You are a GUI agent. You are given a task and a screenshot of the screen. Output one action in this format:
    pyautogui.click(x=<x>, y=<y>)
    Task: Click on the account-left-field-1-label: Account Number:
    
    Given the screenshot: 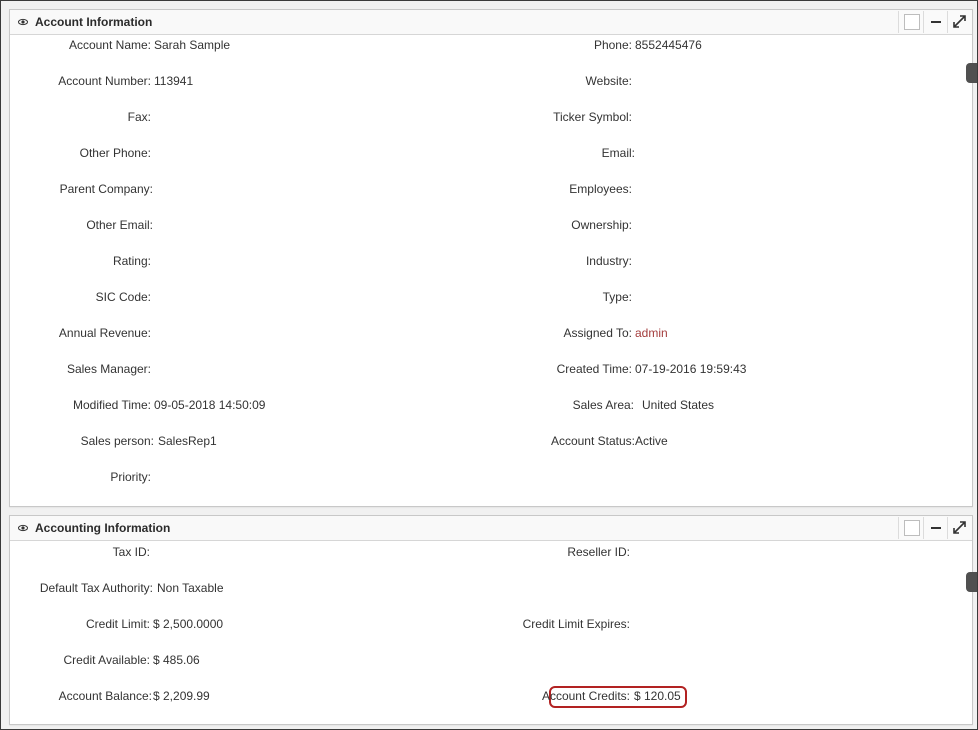 What is the action you would take?
    pyautogui.click(x=104, y=81)
    